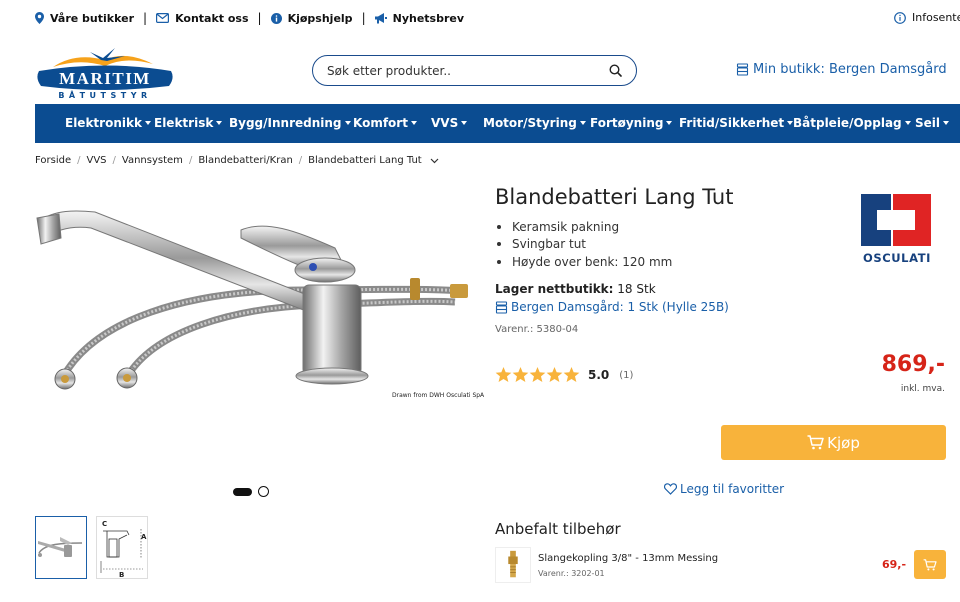 This screenshot has height=602, width=960. What do you see at coordinates (152, 160) in the screenshot?
I see `breadcrumb-item: Vannsystem` at bounding box center [152, 160].